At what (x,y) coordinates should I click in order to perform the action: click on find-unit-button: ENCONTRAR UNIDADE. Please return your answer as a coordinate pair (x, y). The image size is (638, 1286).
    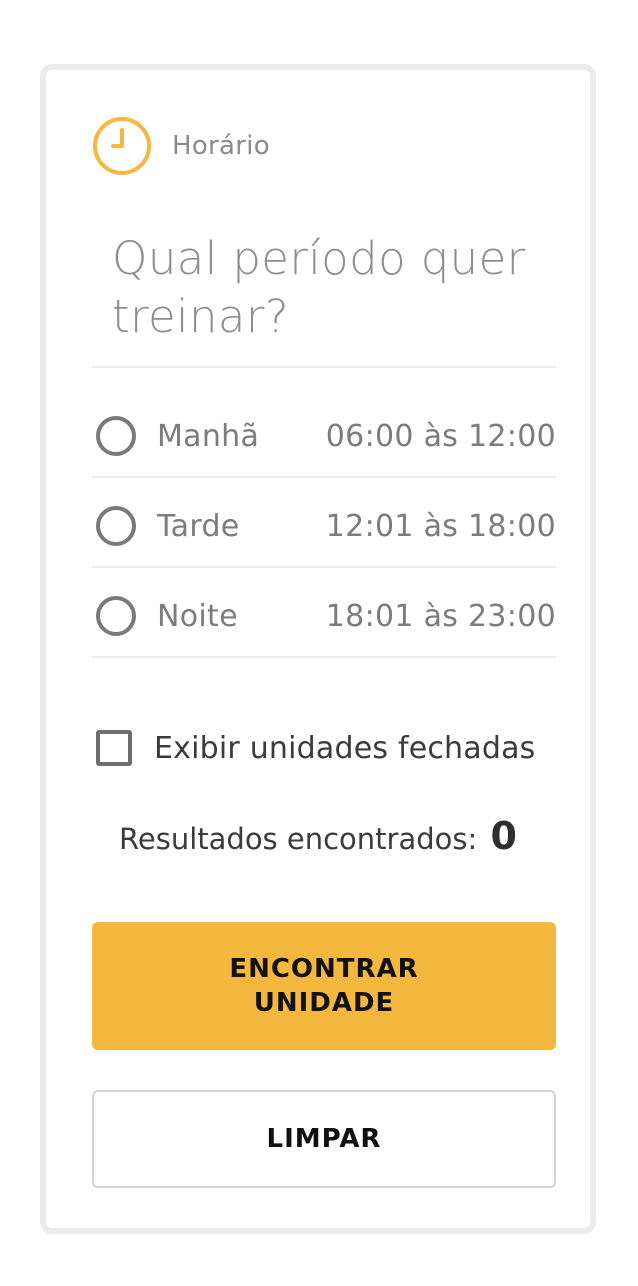
    Looking at the image, I should click on (324, 986).